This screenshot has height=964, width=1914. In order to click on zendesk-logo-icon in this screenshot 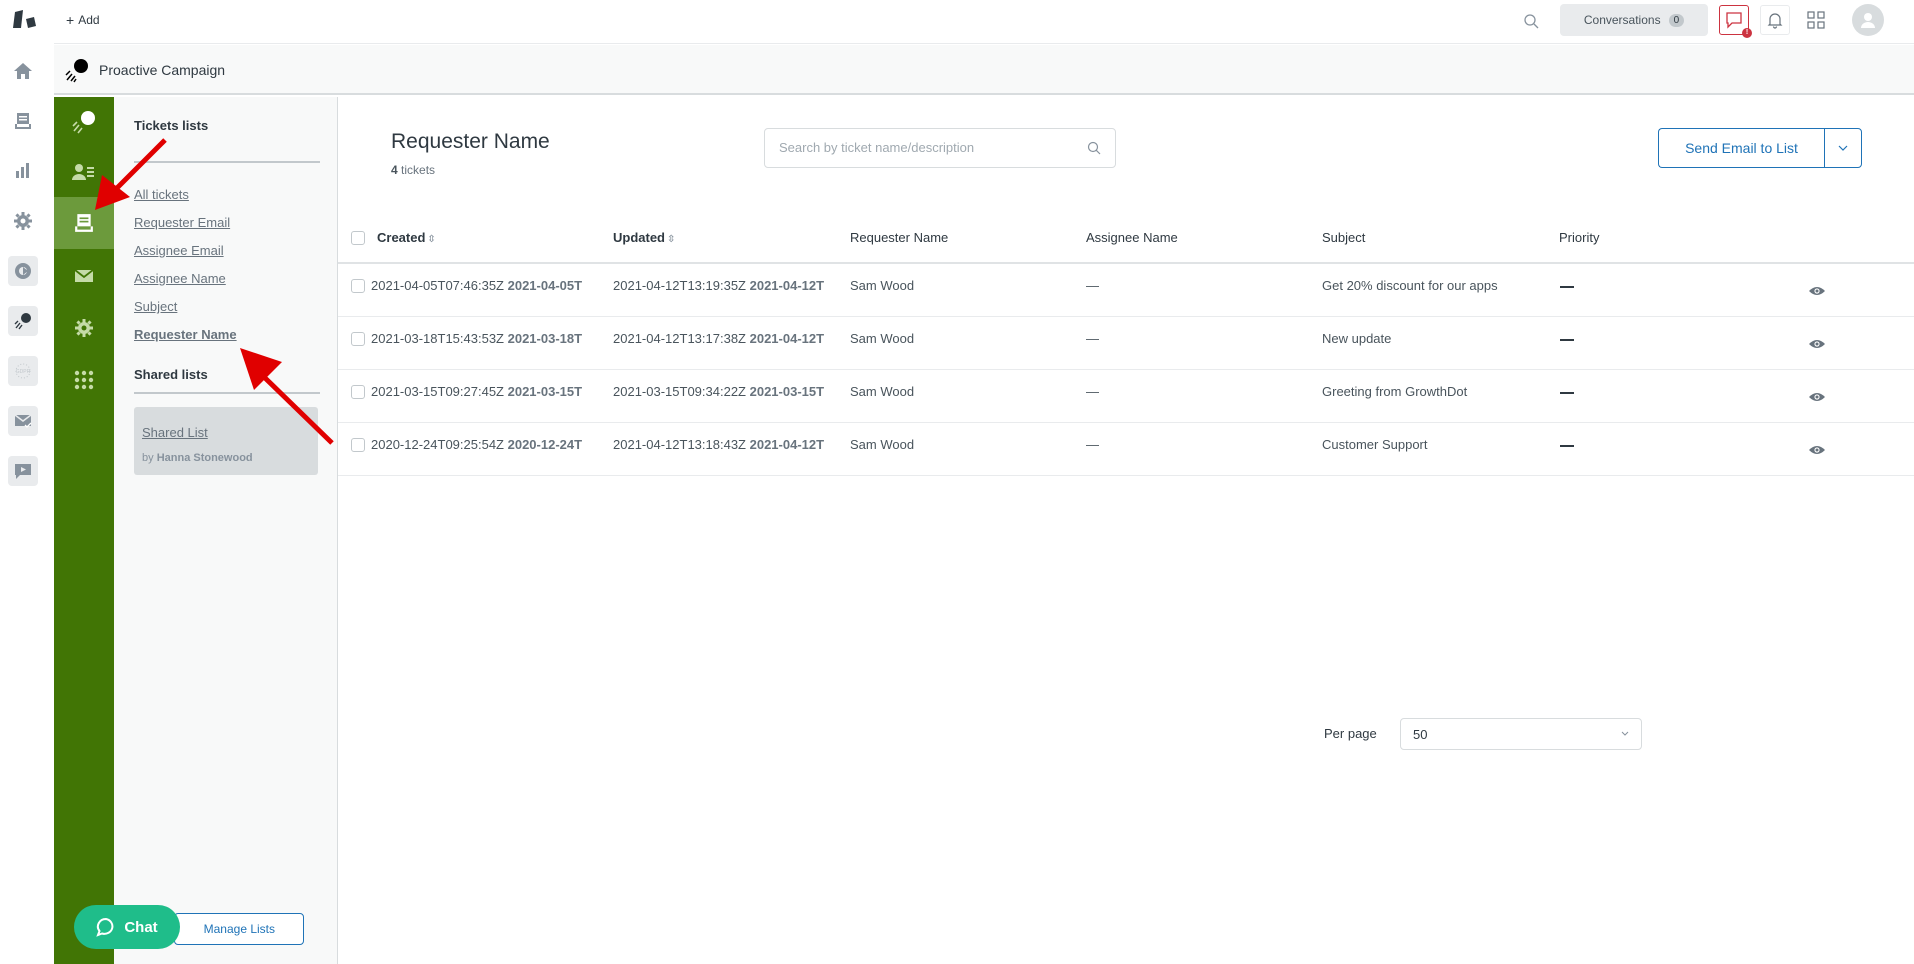, I will do `click(26, 20)`.